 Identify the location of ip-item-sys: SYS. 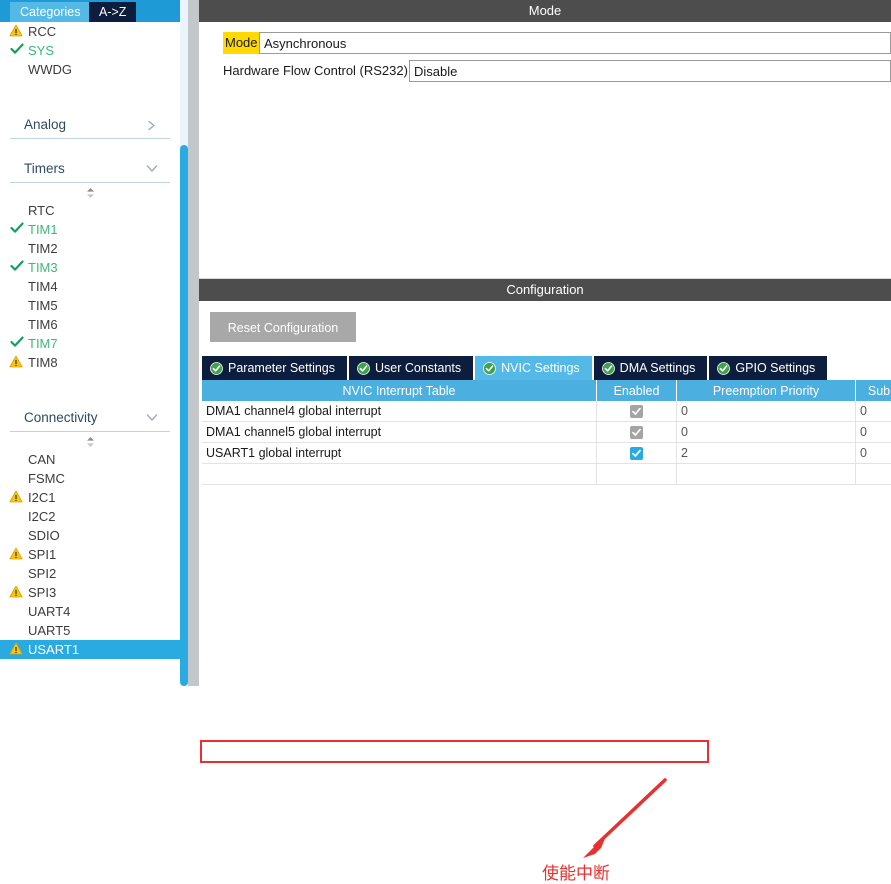
(90, 50).